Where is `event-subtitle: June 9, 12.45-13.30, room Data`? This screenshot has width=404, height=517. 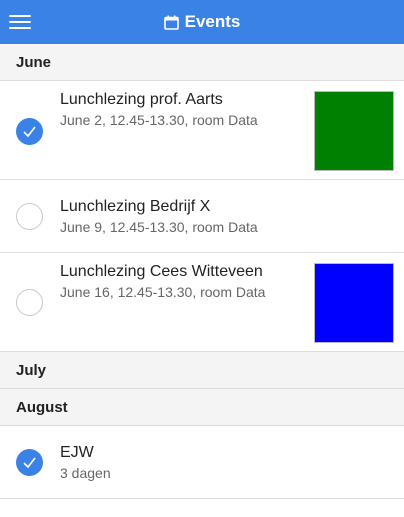
event-subtitle: June 9, 12.45-13.30, room Data is located at coordinates (159, 227).